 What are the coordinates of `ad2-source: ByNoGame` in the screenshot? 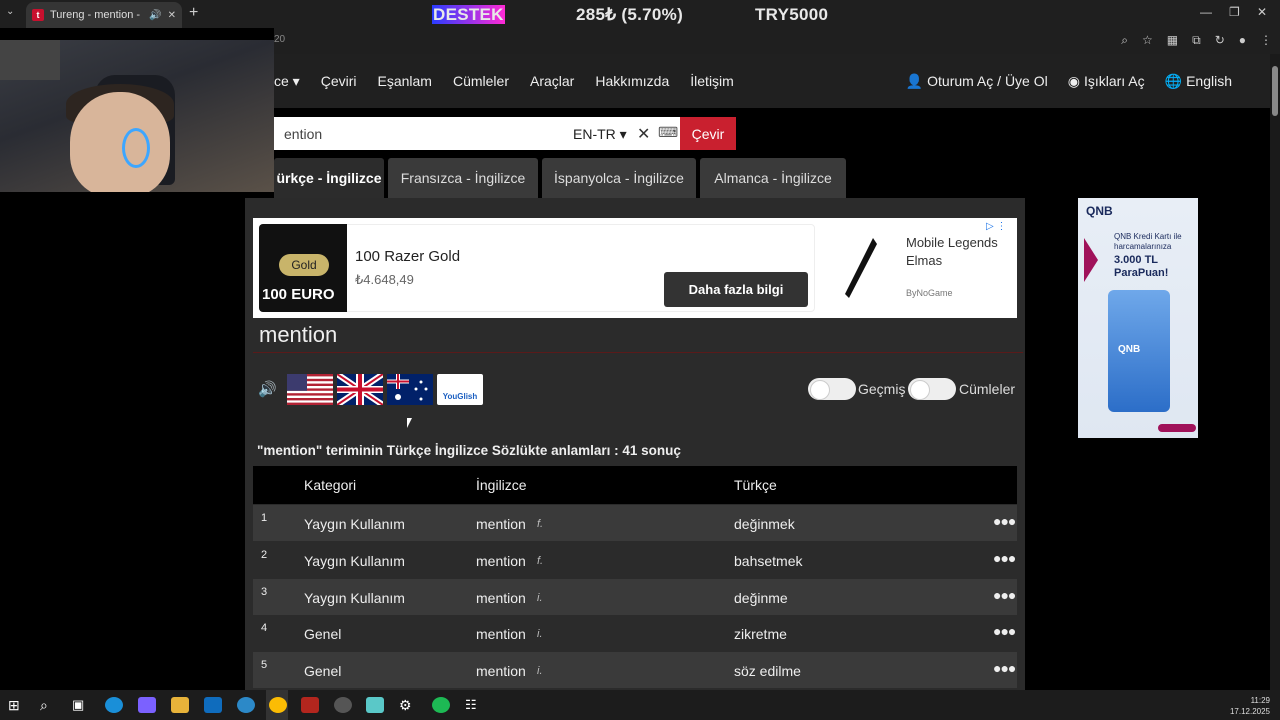 It's located at (929, 293).